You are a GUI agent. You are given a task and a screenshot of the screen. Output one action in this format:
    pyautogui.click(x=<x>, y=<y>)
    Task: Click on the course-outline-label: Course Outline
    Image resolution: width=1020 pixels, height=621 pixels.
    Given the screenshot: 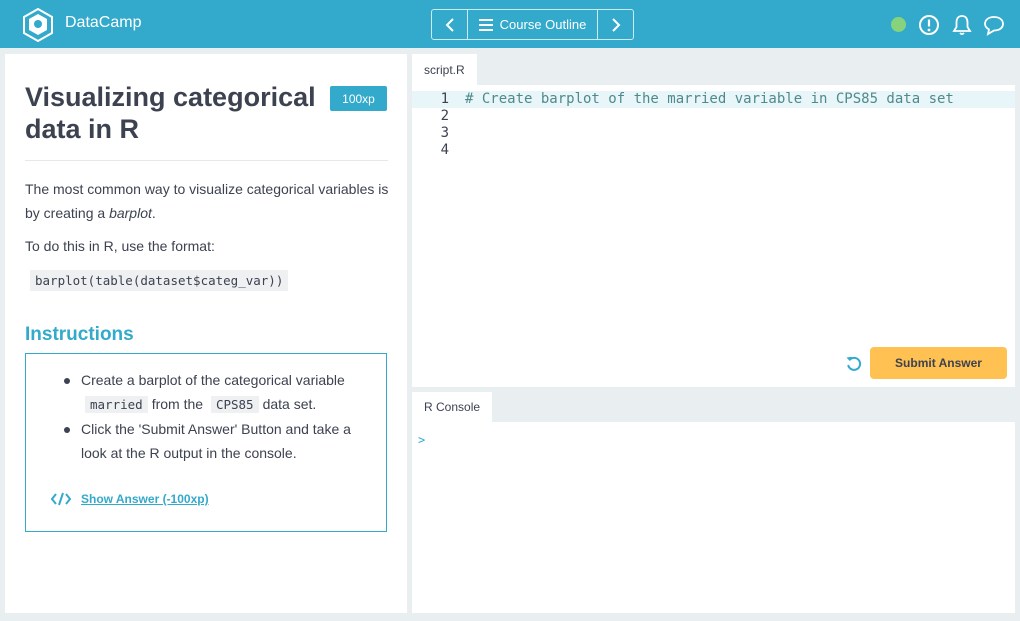 What is the action you would take?
    pyautogui.click(x=543, y=24)
    